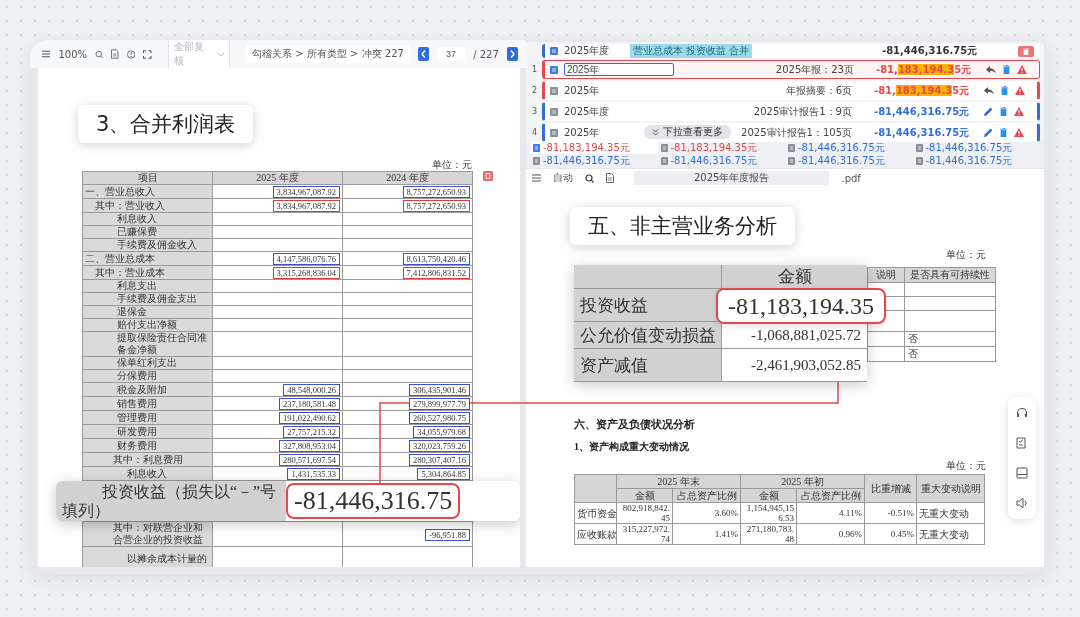 This screenshot has height=617, width=1080. What do you see at coordinates (535, 69) in the screenshot?
I see `row-number: 1` at bounding box center [535, 69].